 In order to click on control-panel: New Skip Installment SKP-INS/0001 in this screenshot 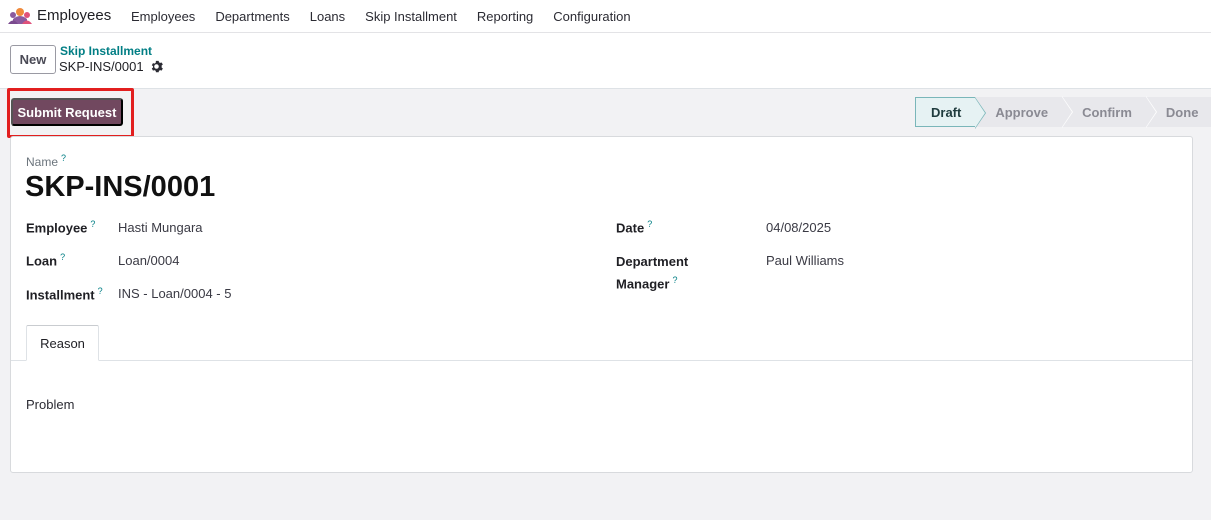, I will do `click(605, 61)`.